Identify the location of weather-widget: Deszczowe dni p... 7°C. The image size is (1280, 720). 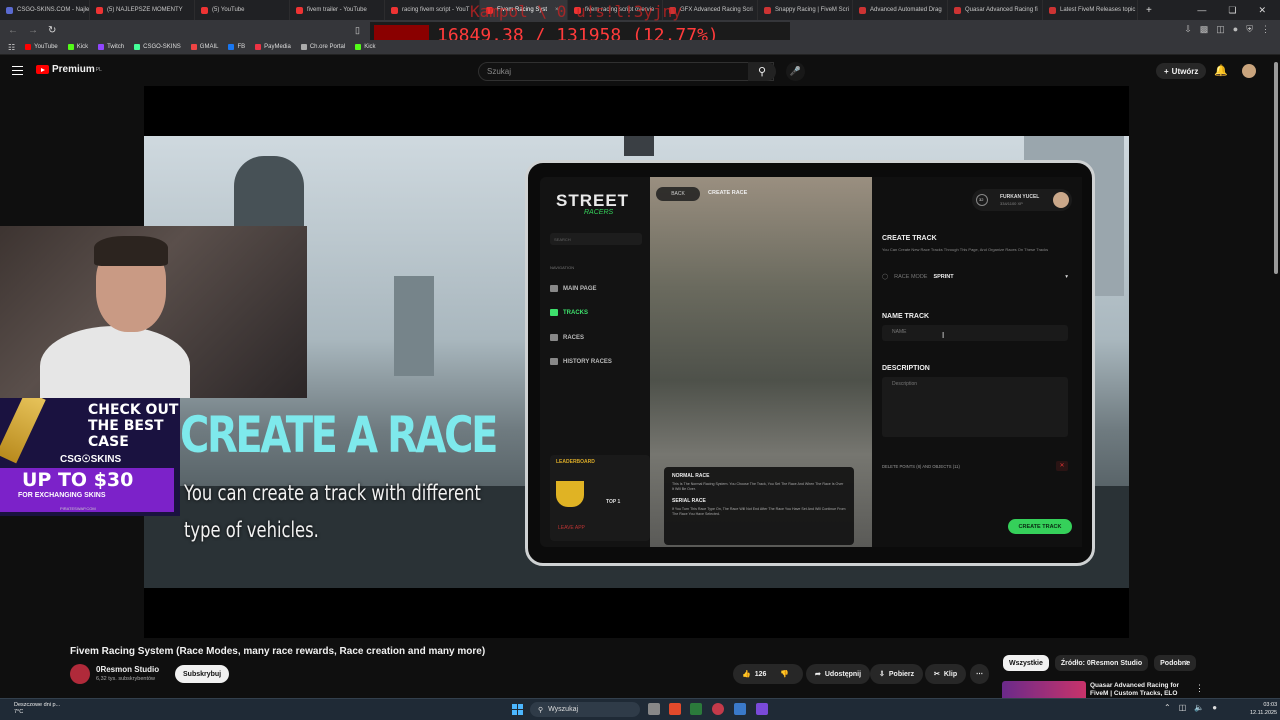
(37, 709).